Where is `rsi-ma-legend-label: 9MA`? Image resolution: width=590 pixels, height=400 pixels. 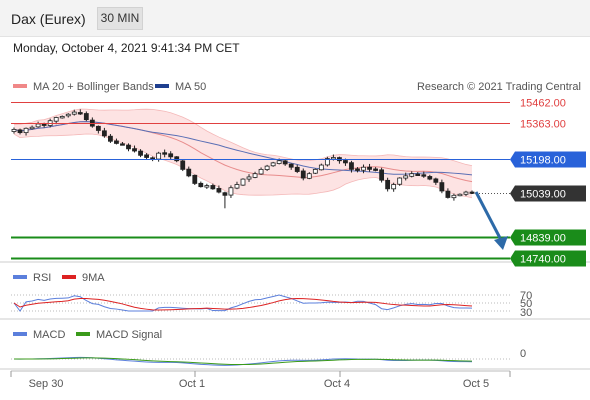
rsi-ma-legend-label: 9MA is located at coordinates (93, 278).